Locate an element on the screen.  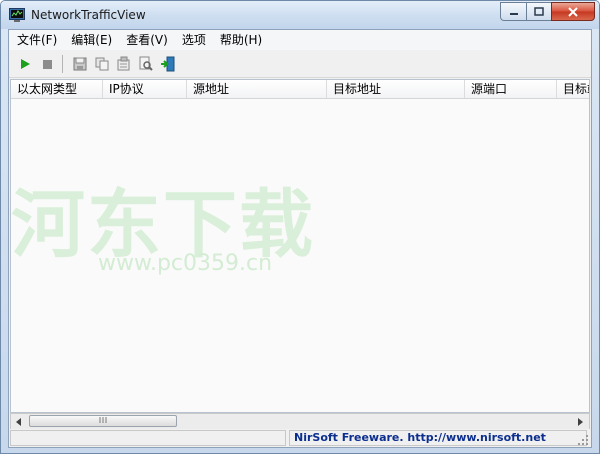
status-bar: NirSoft Freeware. http://www.nirsoft.net is located at coordinates (300, 438).